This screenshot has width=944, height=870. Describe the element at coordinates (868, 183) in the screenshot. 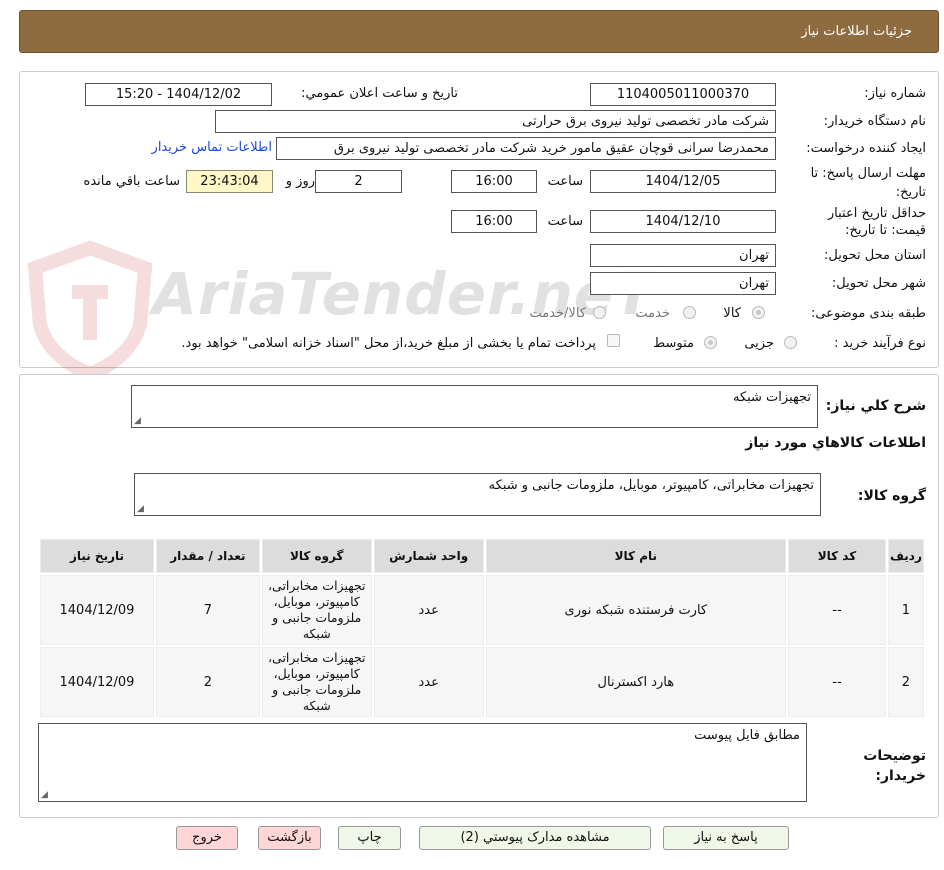

I see `deadline-label: مهلت ارسال پاسخ: تا تاریخ:` at that location.